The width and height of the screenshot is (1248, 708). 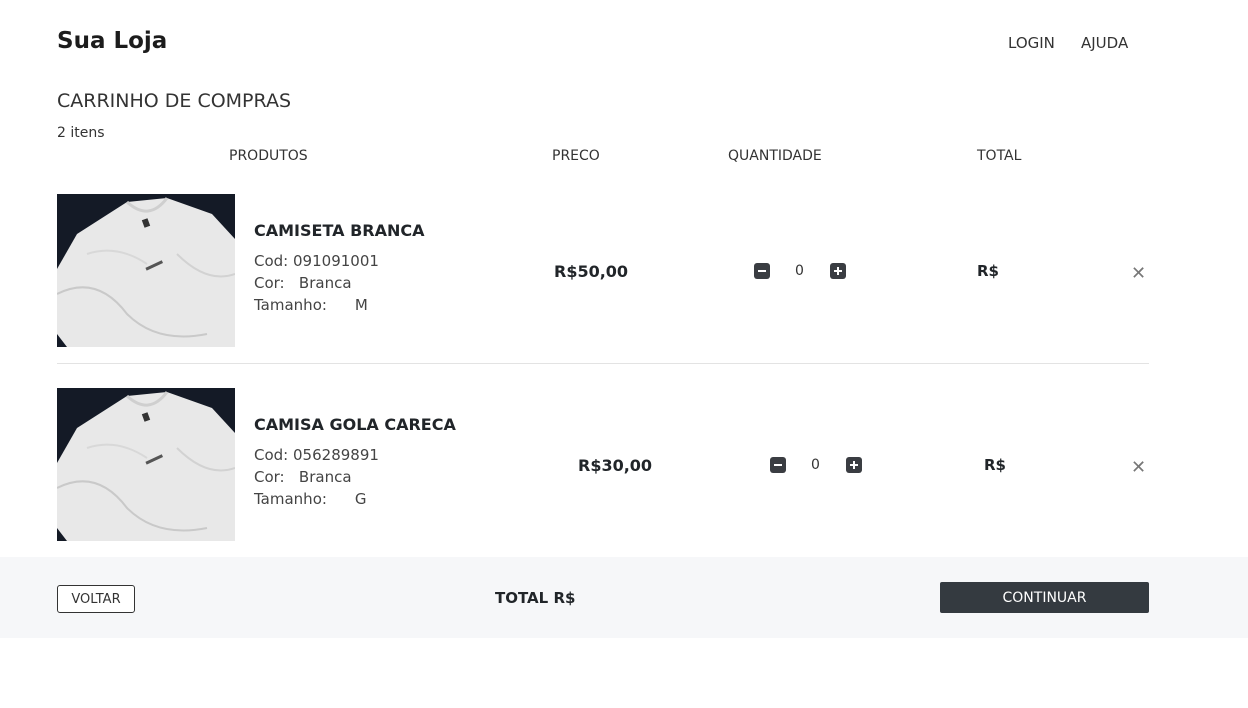 I want to click on product-name: CAMISA GOLA CARECA, so click(x=355, y=424).